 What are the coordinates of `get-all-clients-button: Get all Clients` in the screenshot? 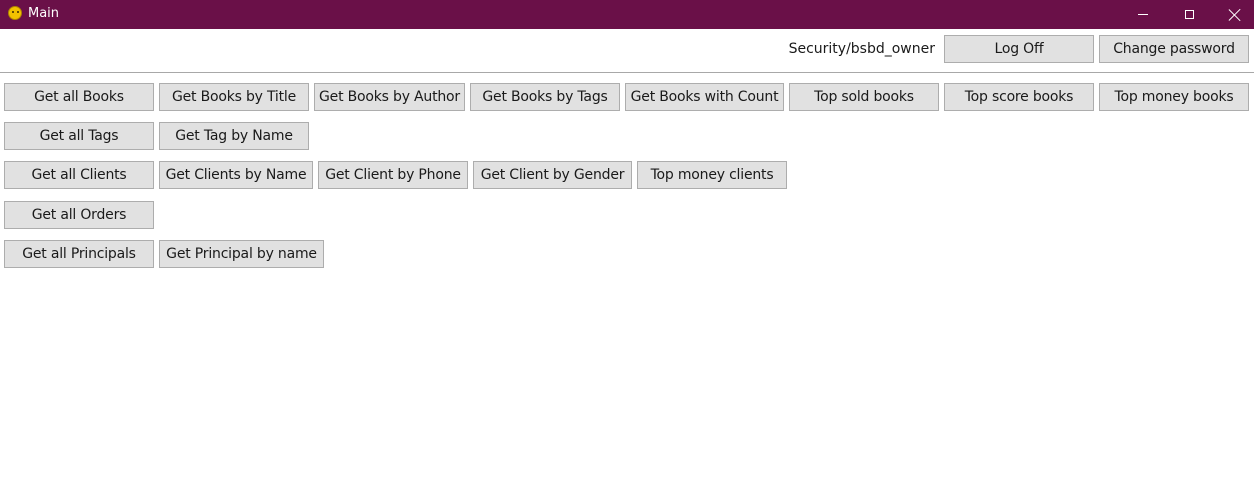 It's located at (79, 175).